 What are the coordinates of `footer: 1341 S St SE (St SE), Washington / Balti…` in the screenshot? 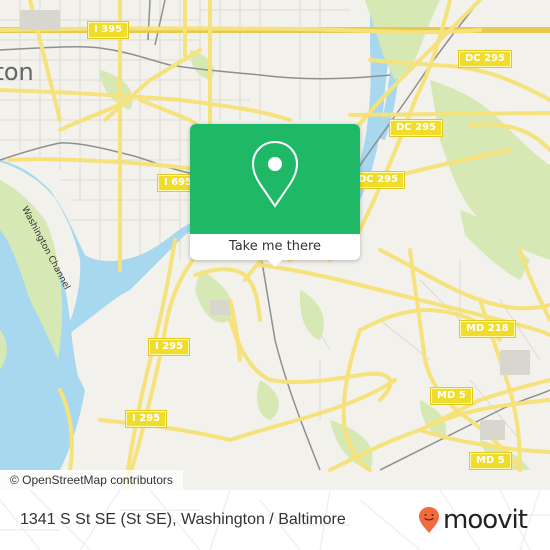 It's located at (275, 520).